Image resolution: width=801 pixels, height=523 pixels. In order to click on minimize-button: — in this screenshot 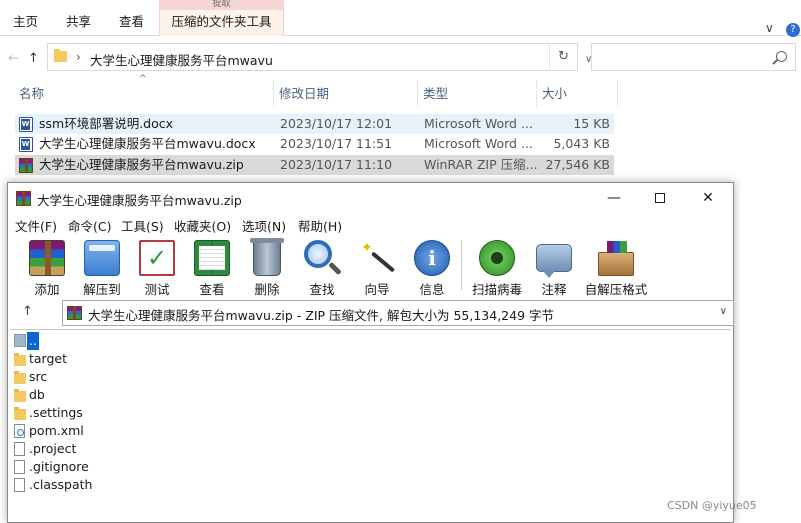, I will do `click(614, 198)`.